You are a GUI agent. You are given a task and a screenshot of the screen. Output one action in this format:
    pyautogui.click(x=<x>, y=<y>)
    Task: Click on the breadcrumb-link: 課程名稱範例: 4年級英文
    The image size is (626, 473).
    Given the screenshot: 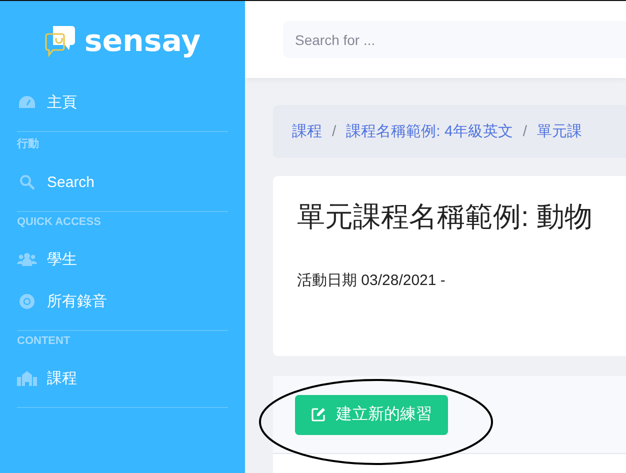 What is the action you would take?
    pyautogui.click(x=429, y=131)
    